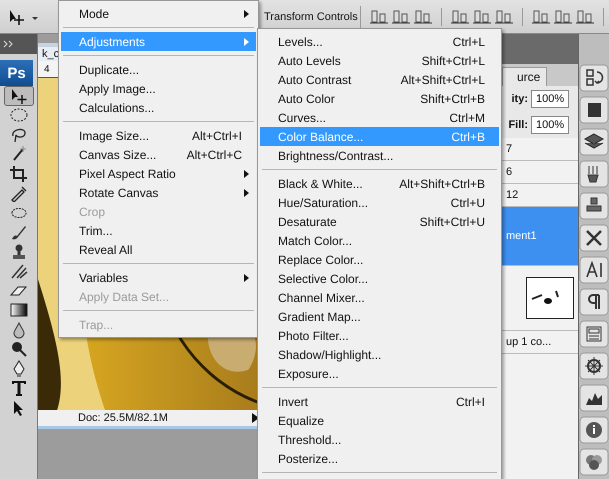  Describe the element at coordinates (379, 183) in the screenshot. I see `menu-item: Black & White... Alt+Shift+Ctrl+B` at that location.